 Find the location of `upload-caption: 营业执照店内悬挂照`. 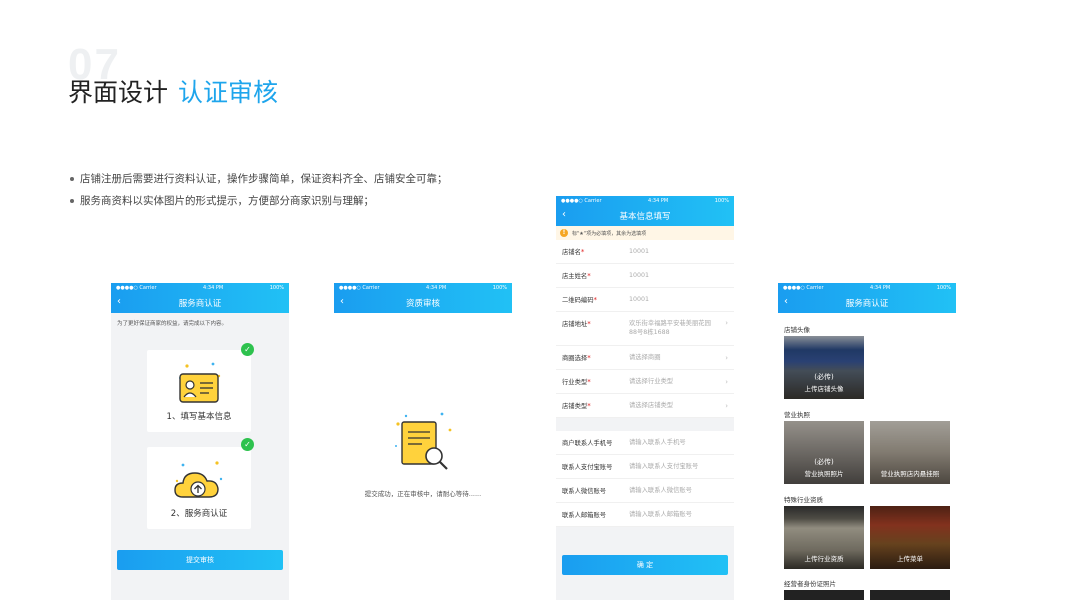

upload-caption: 营业执照店内悬挂照 is located at coordinates (910, 474).